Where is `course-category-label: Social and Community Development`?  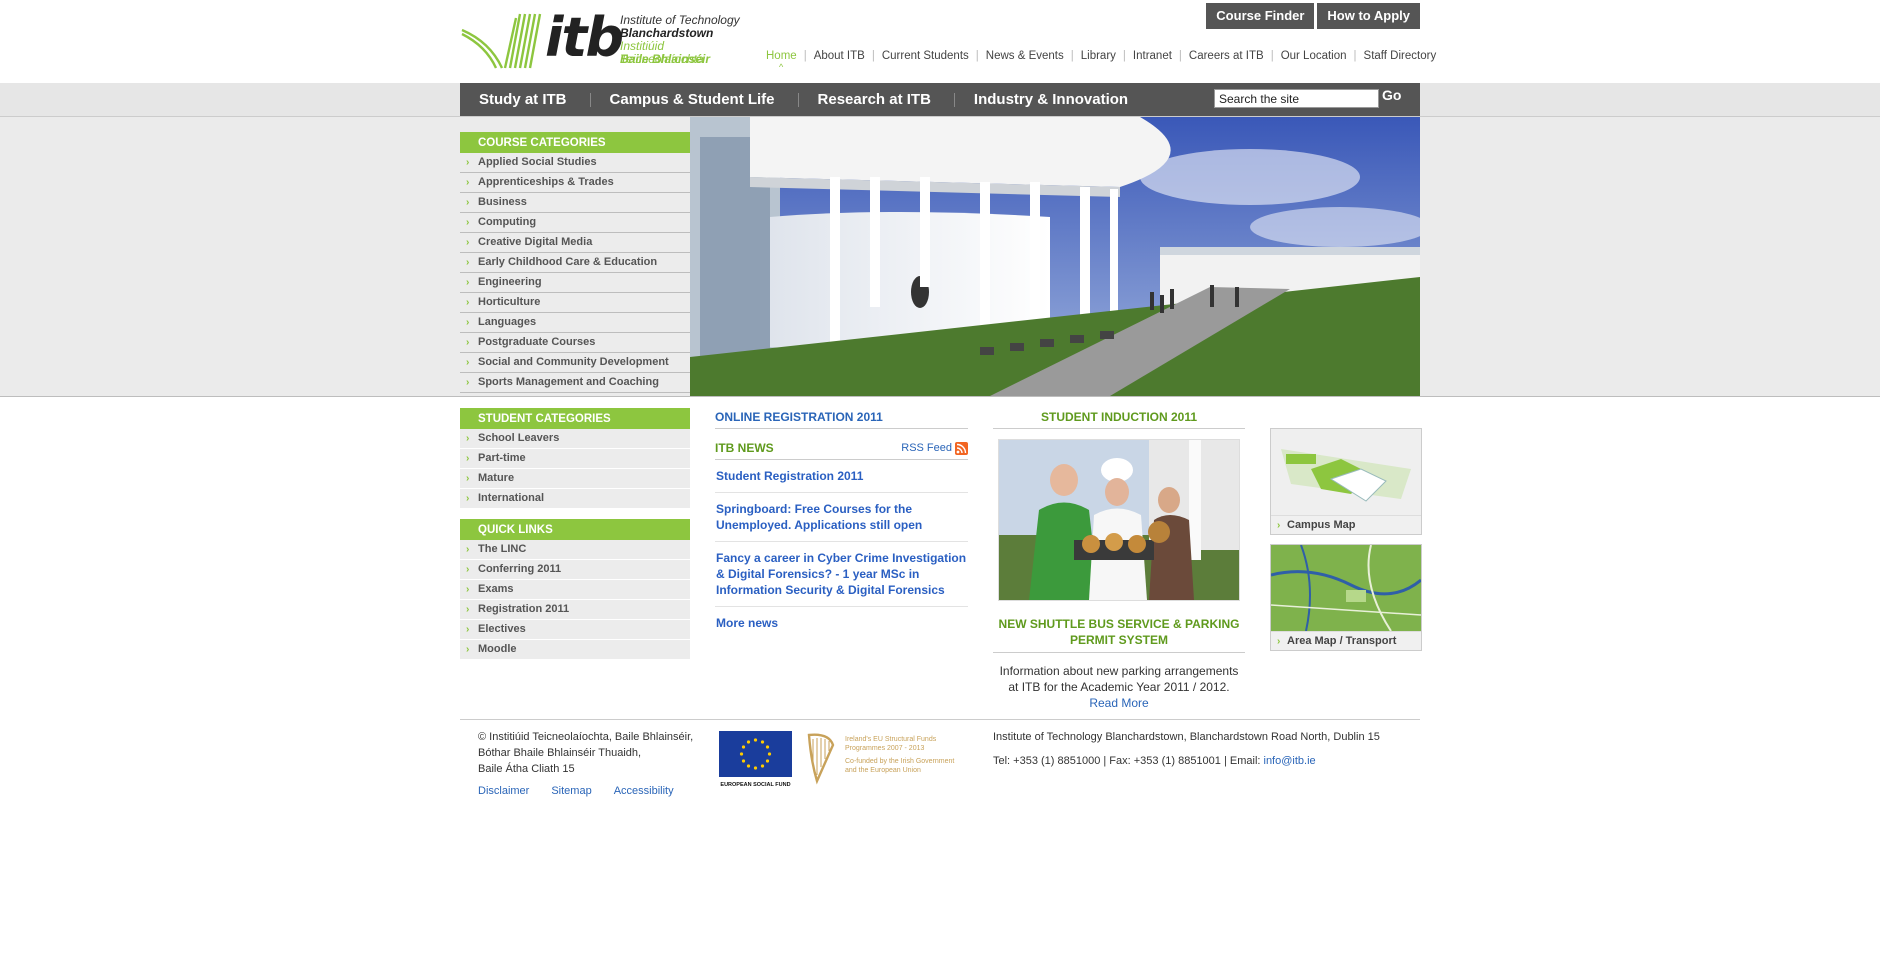 course-category-label: Social and Community Development is located at coordinates (573, 362).